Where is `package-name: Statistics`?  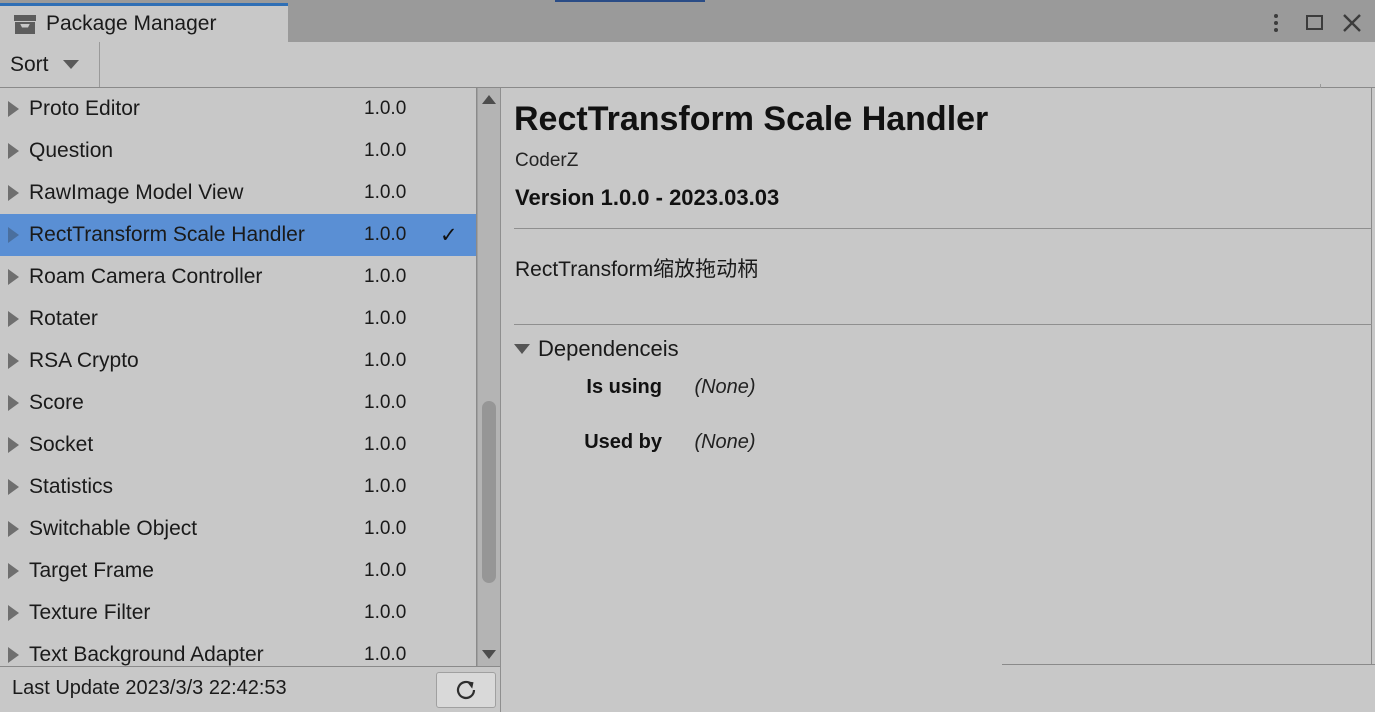 package-name: Statistics is located at coordinates (71, 486).